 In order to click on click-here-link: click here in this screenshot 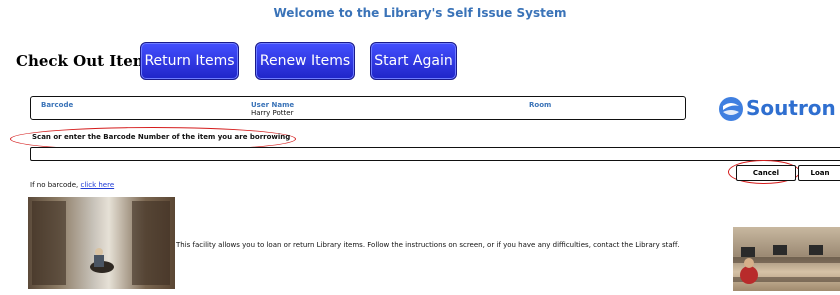, I will do `click(98, 185)`.